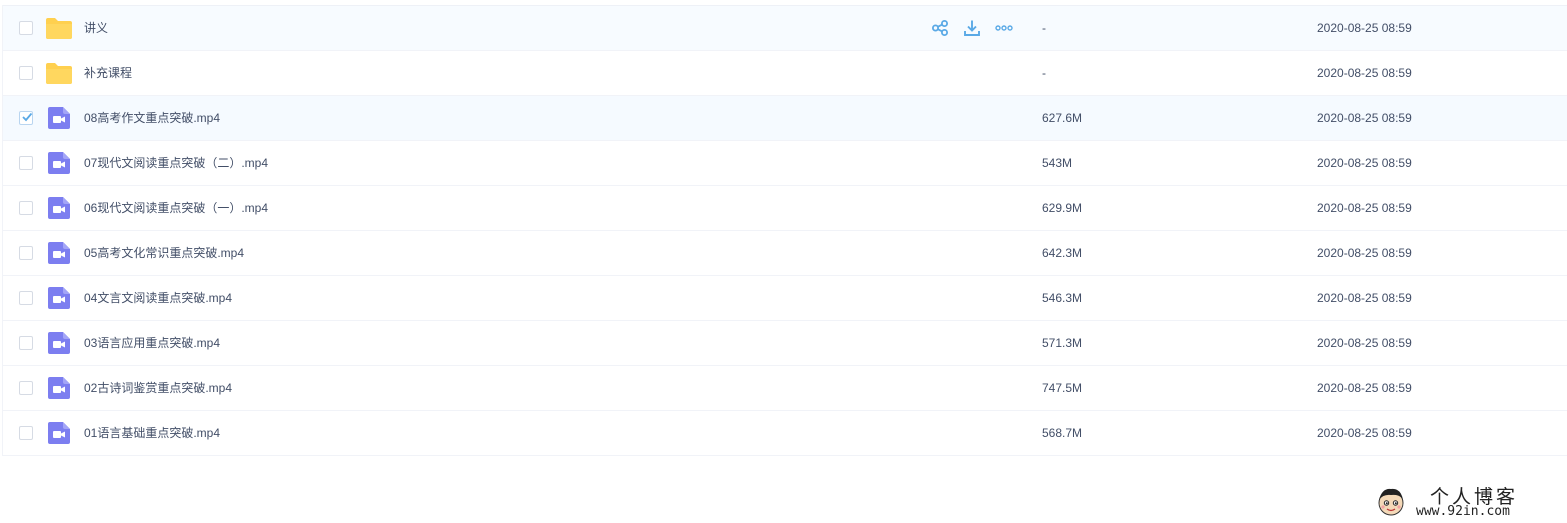  I want to click on watermark-url: www.92in.com, so click(1463, 511).